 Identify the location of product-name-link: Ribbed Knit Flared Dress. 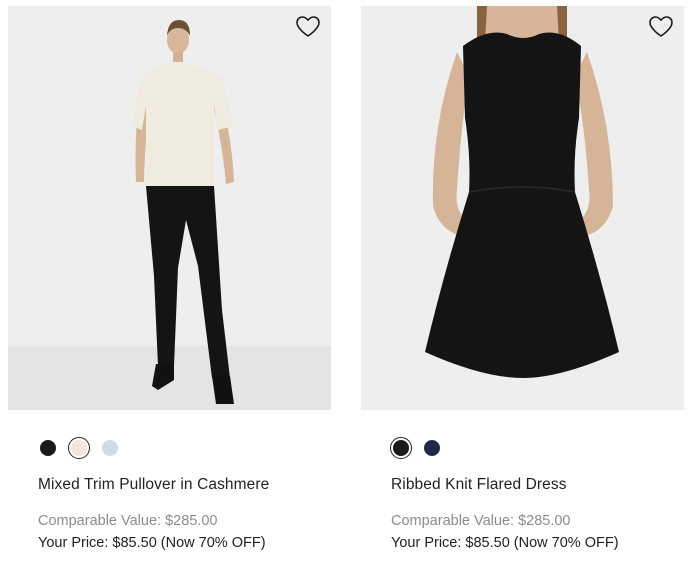
(479, 485).